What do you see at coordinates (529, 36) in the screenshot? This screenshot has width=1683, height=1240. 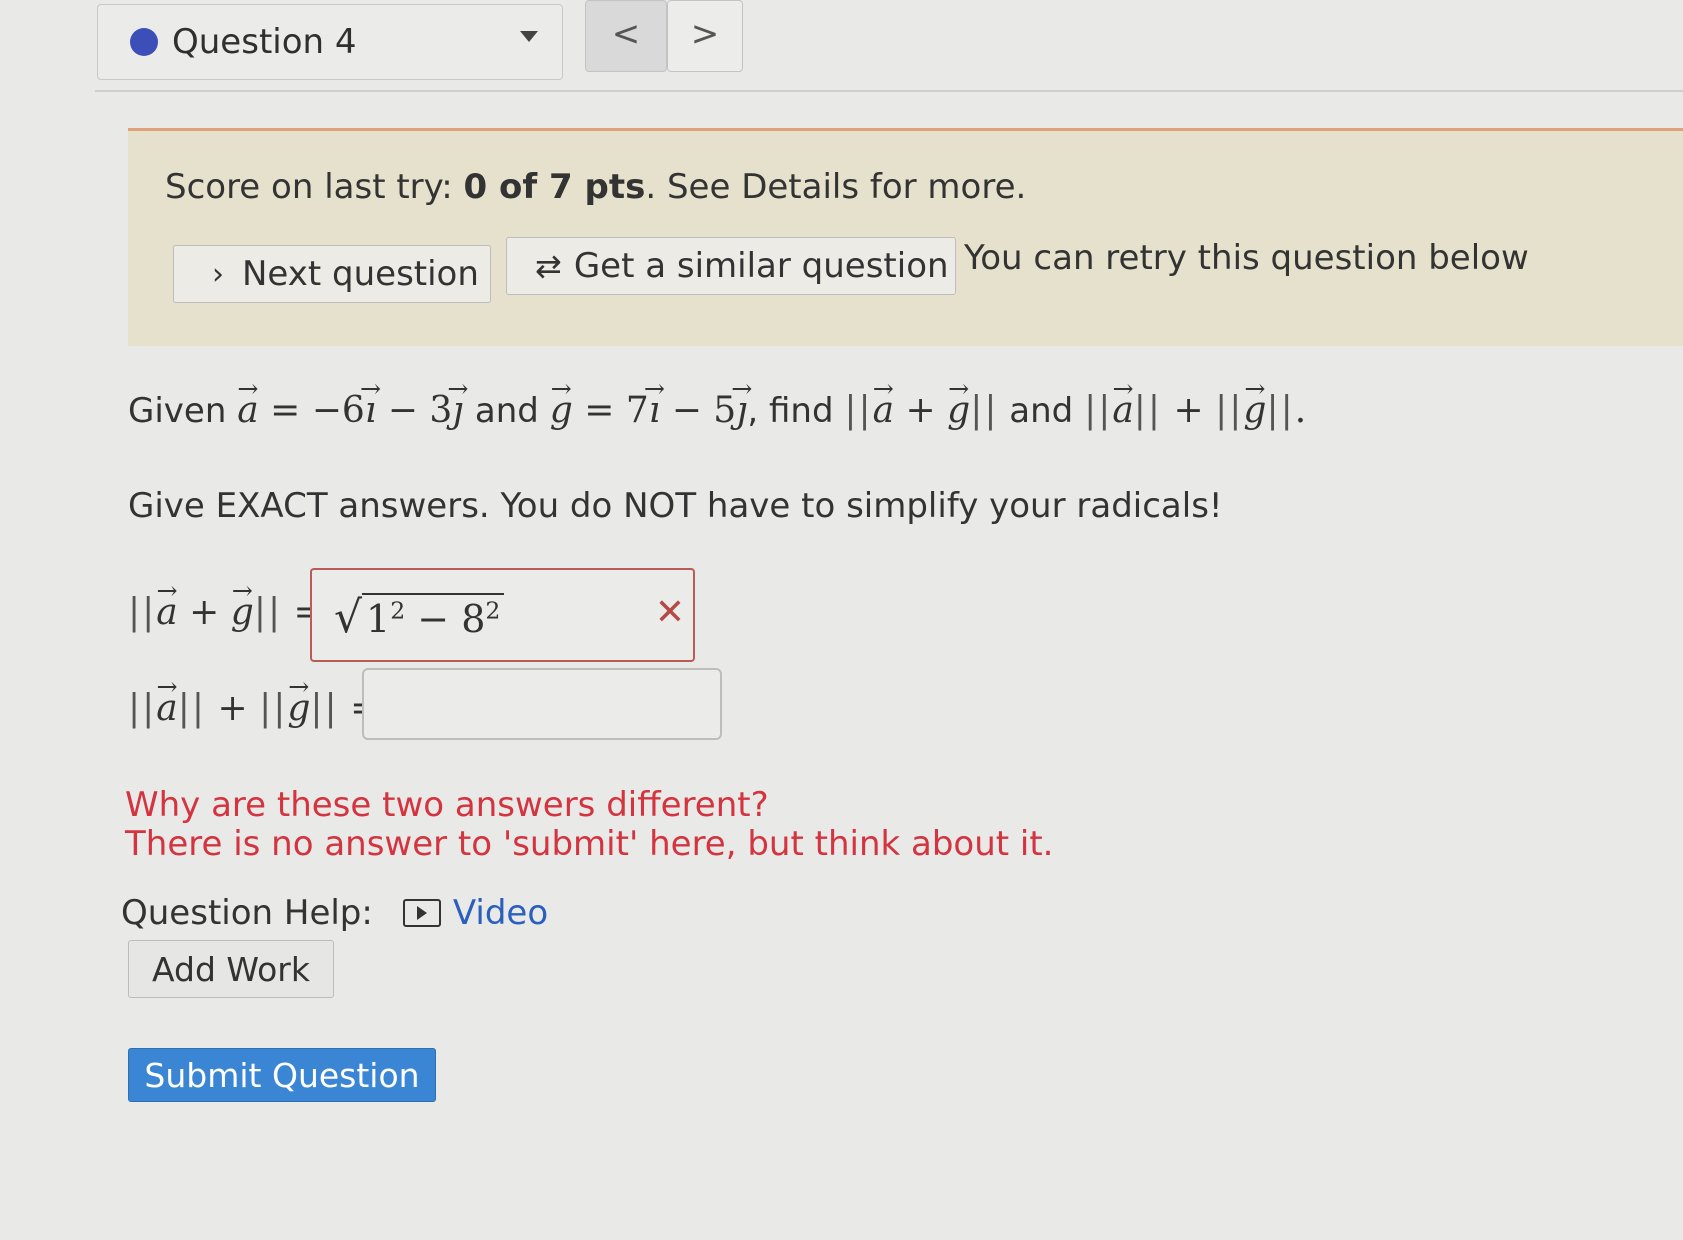 I see `chevron-down-icon` at bounding box center [529, 36].